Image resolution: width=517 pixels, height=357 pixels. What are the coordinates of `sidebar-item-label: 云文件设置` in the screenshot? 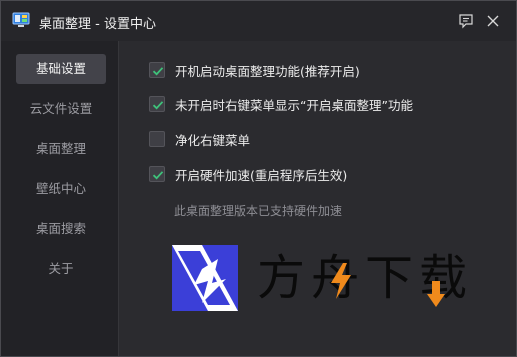 It's located at (61, 108).